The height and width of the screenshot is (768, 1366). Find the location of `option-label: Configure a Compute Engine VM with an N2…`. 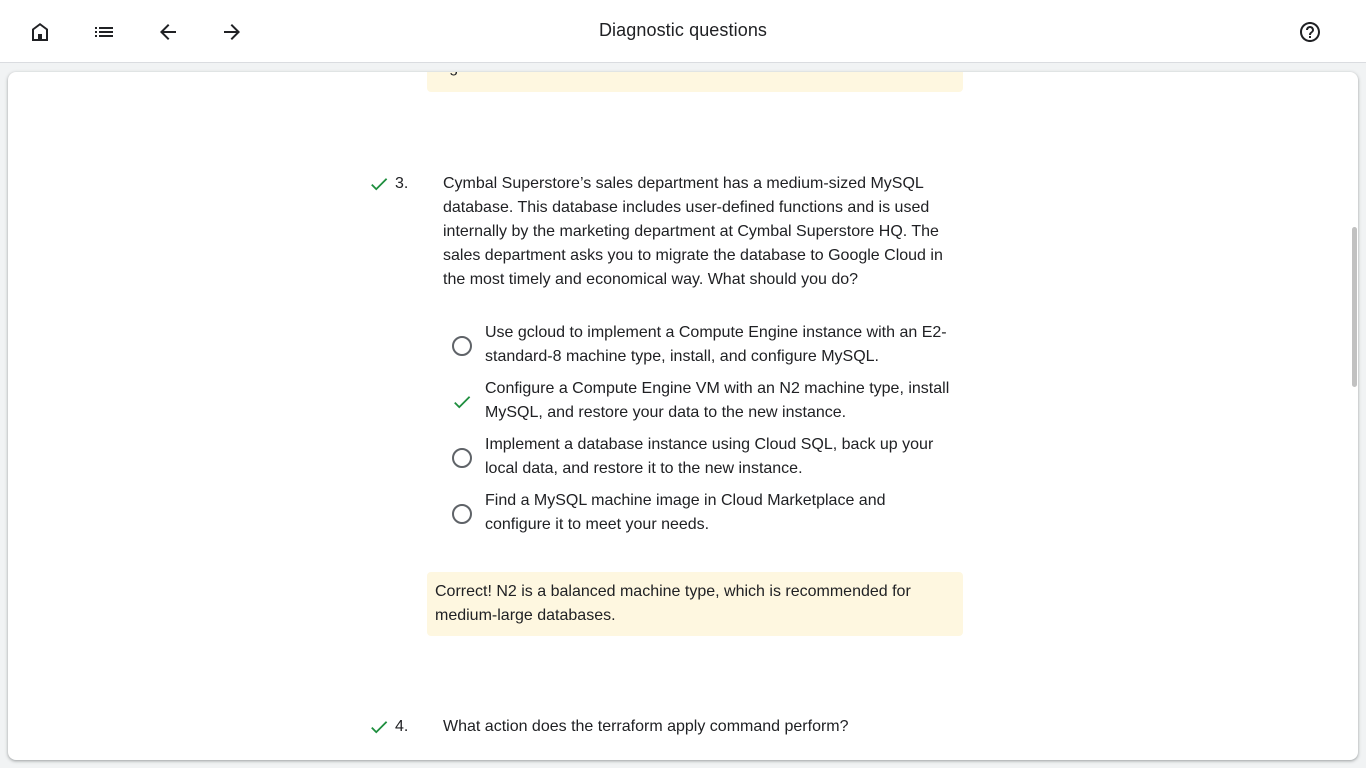

option-label: Configure a Compute Engine VM with an N2… is located at coordinates (717, 400).